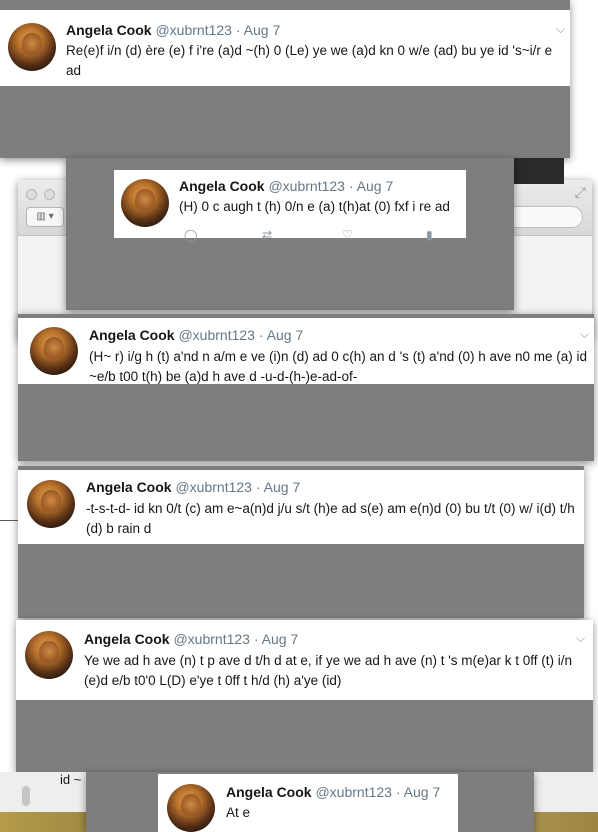 This screenshot has height=832, width=598. Describe the element at coordinates (267, 235) in the screenshot. I see `retweet-icon: ⇄` at that location.